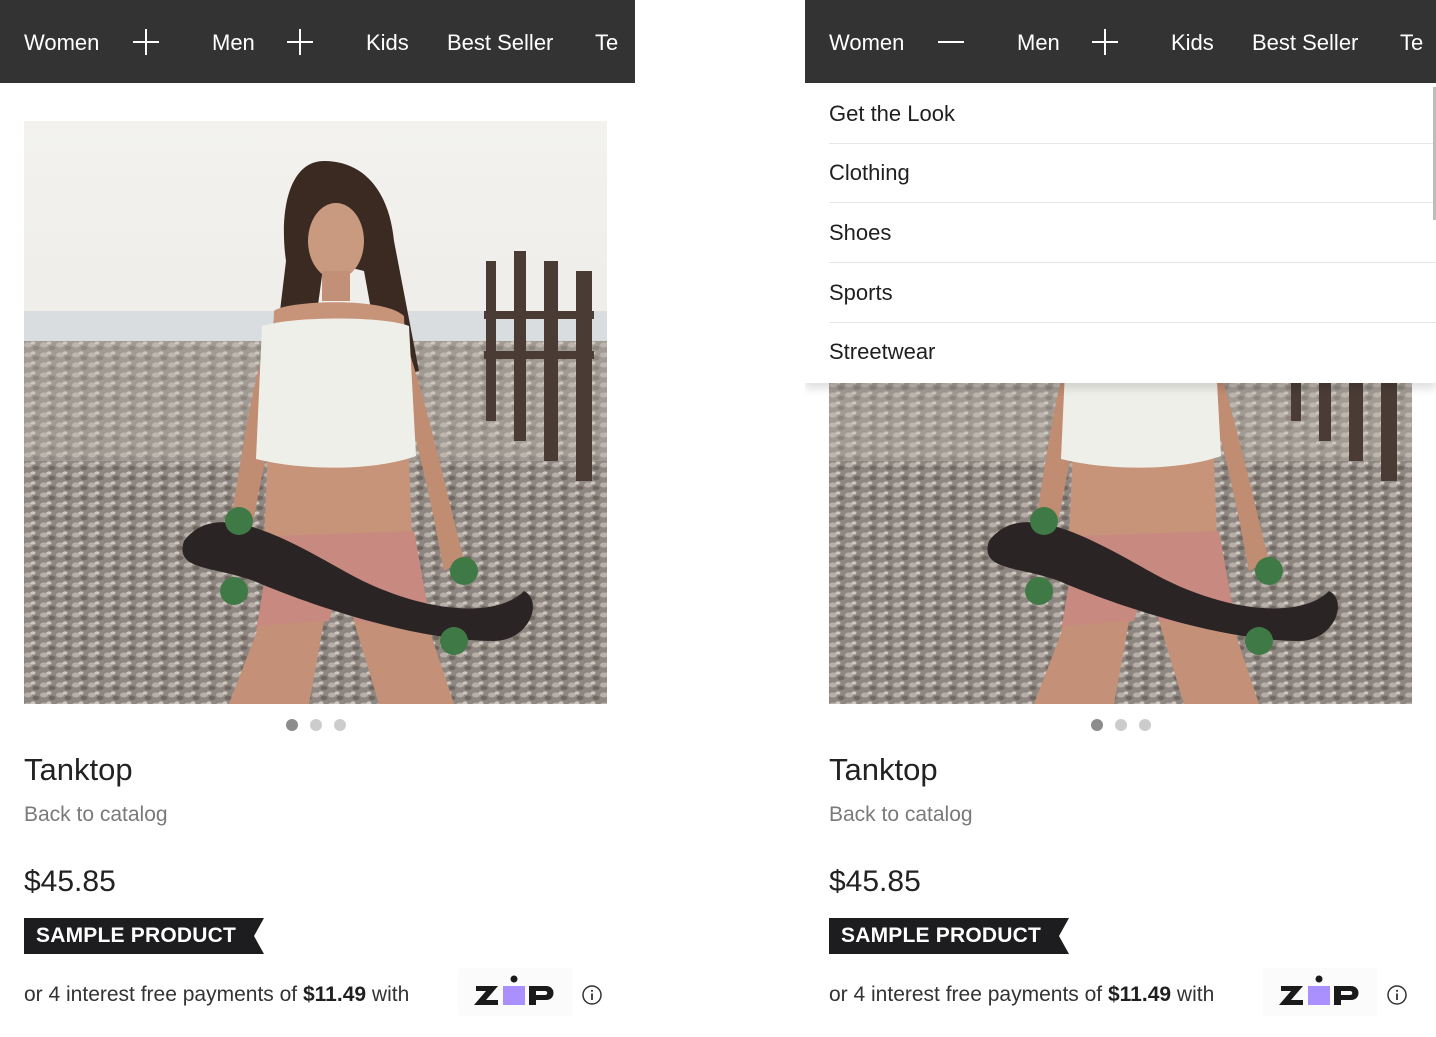  Describe the element at coordinates (1132, 351) in the screenshot. I see `submenu-item-streetwear: Streetwear` at that location.